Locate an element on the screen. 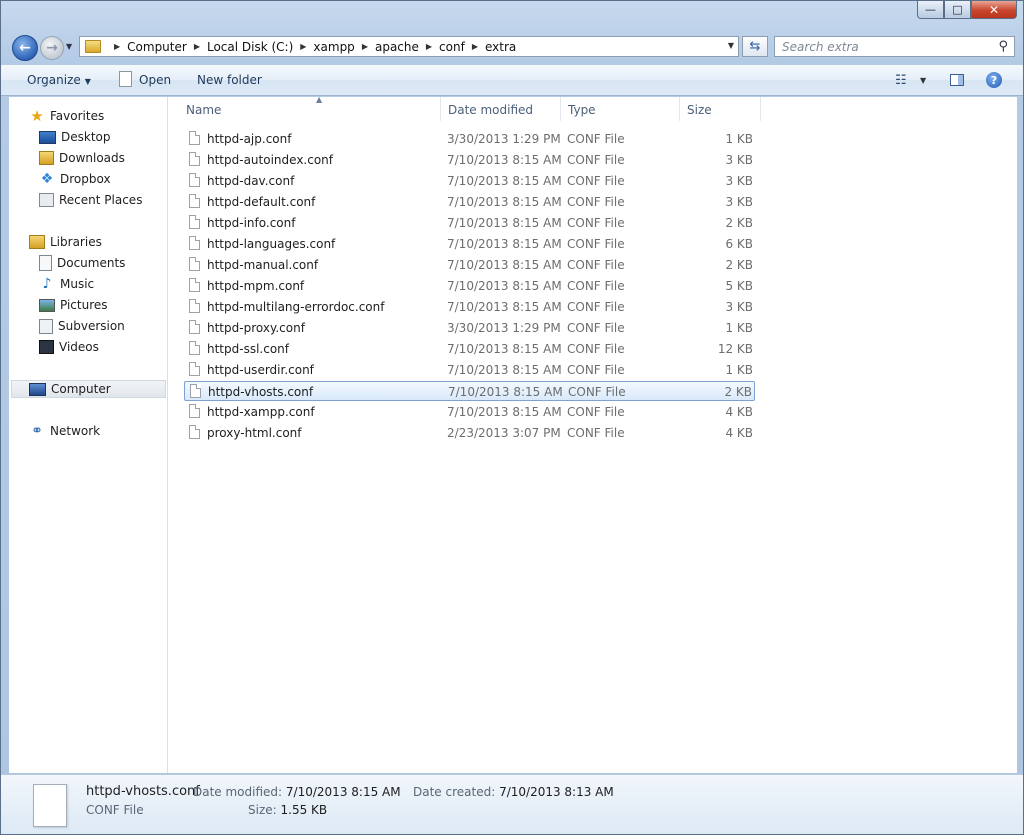  refresh-button: ⇆ is located at coordinates (755, 46).